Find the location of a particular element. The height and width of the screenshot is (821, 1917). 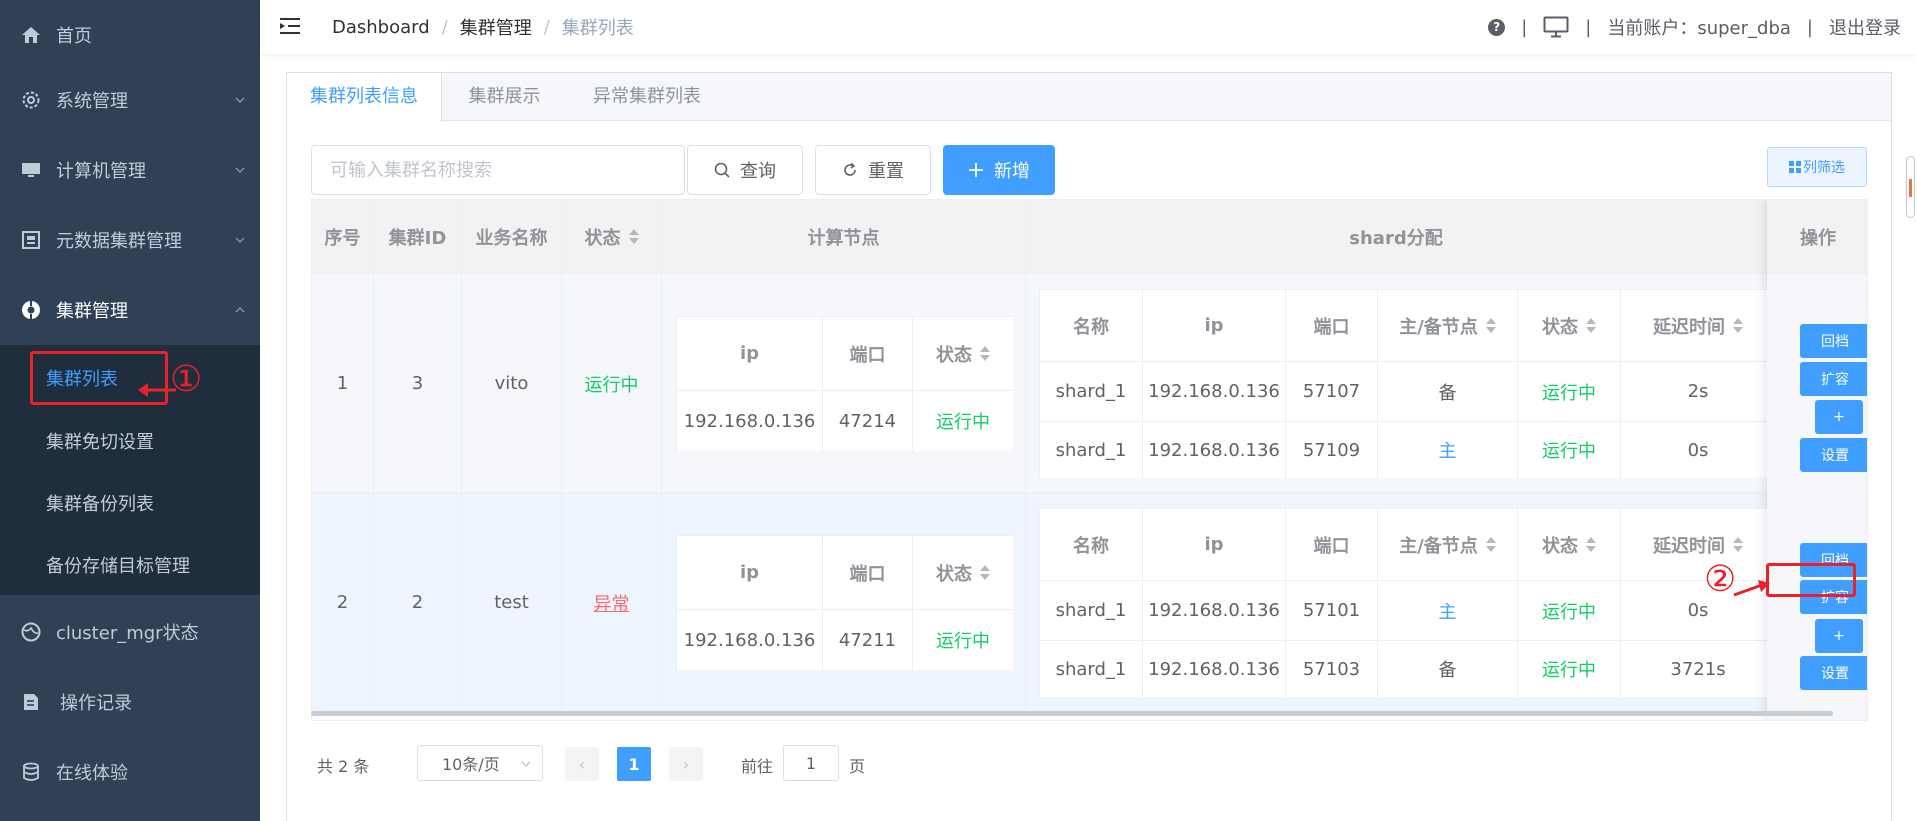

shard-header-ip: ip is located at coordinates (1214, 545).